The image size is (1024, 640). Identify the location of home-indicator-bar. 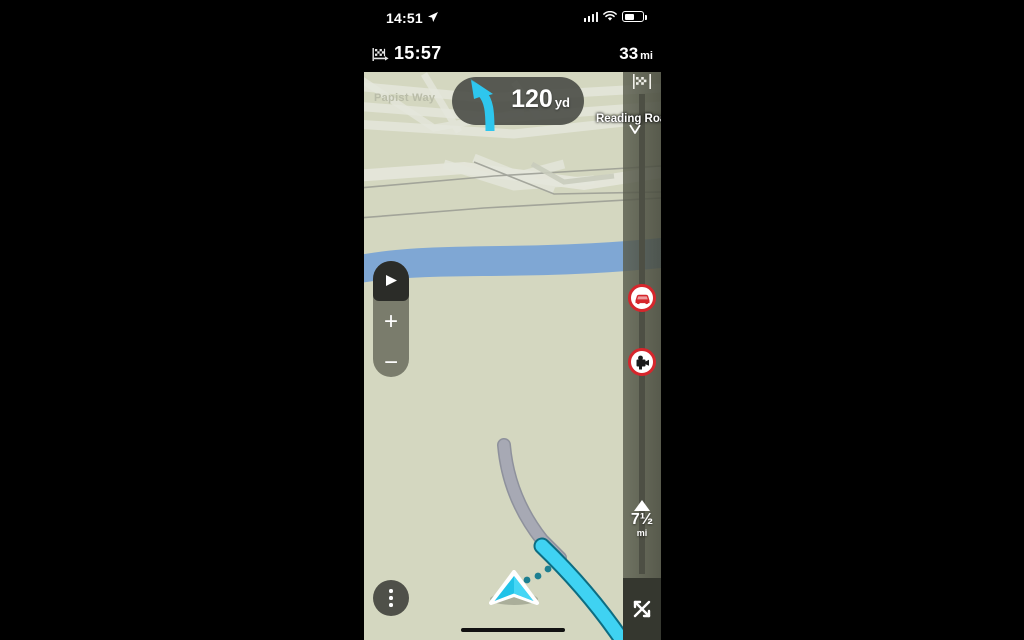
(512, 630).